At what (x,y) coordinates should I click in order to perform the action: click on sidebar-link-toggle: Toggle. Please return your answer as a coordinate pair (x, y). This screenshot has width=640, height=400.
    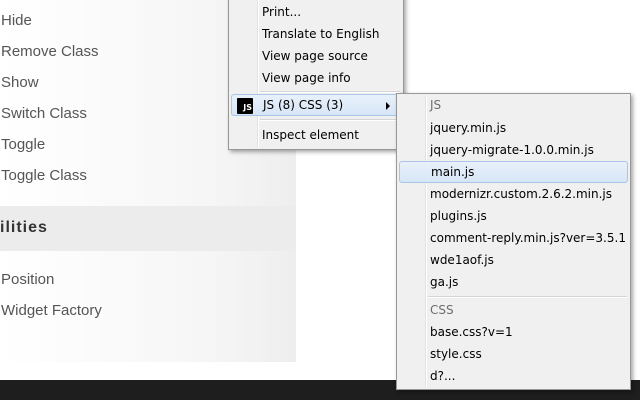
    Looking at the image, I should click on (23, 145).